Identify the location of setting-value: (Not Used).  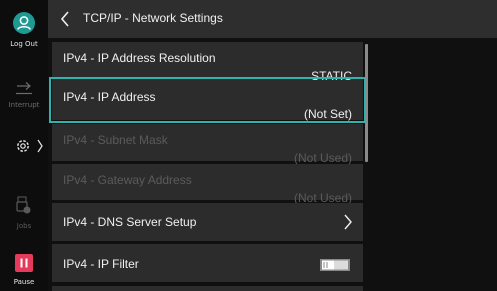
(322, 158).